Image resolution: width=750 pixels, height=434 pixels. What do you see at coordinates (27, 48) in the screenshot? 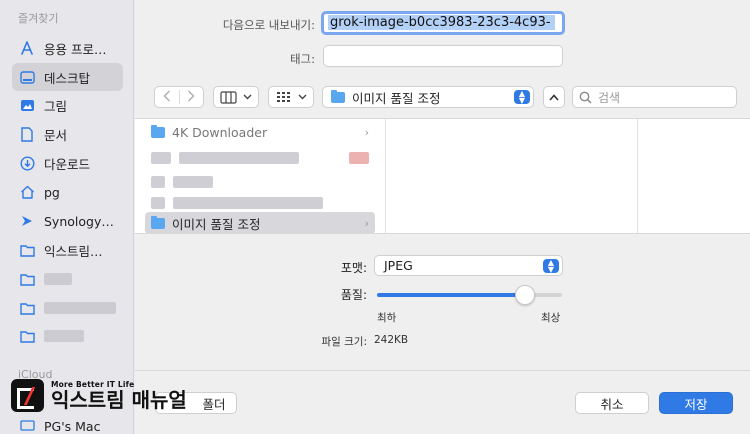
I see `applications-icon` at bounding box center [27, 48].